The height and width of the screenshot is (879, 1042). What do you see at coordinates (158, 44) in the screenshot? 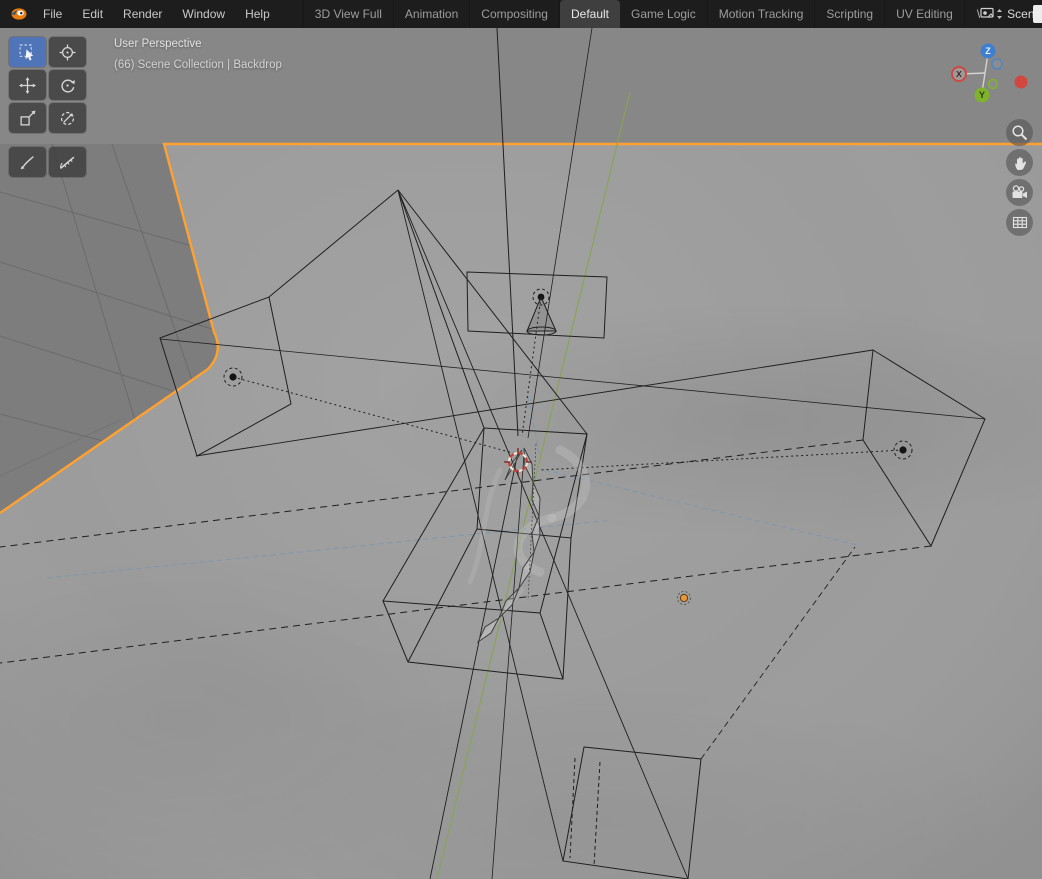
I see `view-perspective-label: User Perspective` at bounding box center [158, 44].